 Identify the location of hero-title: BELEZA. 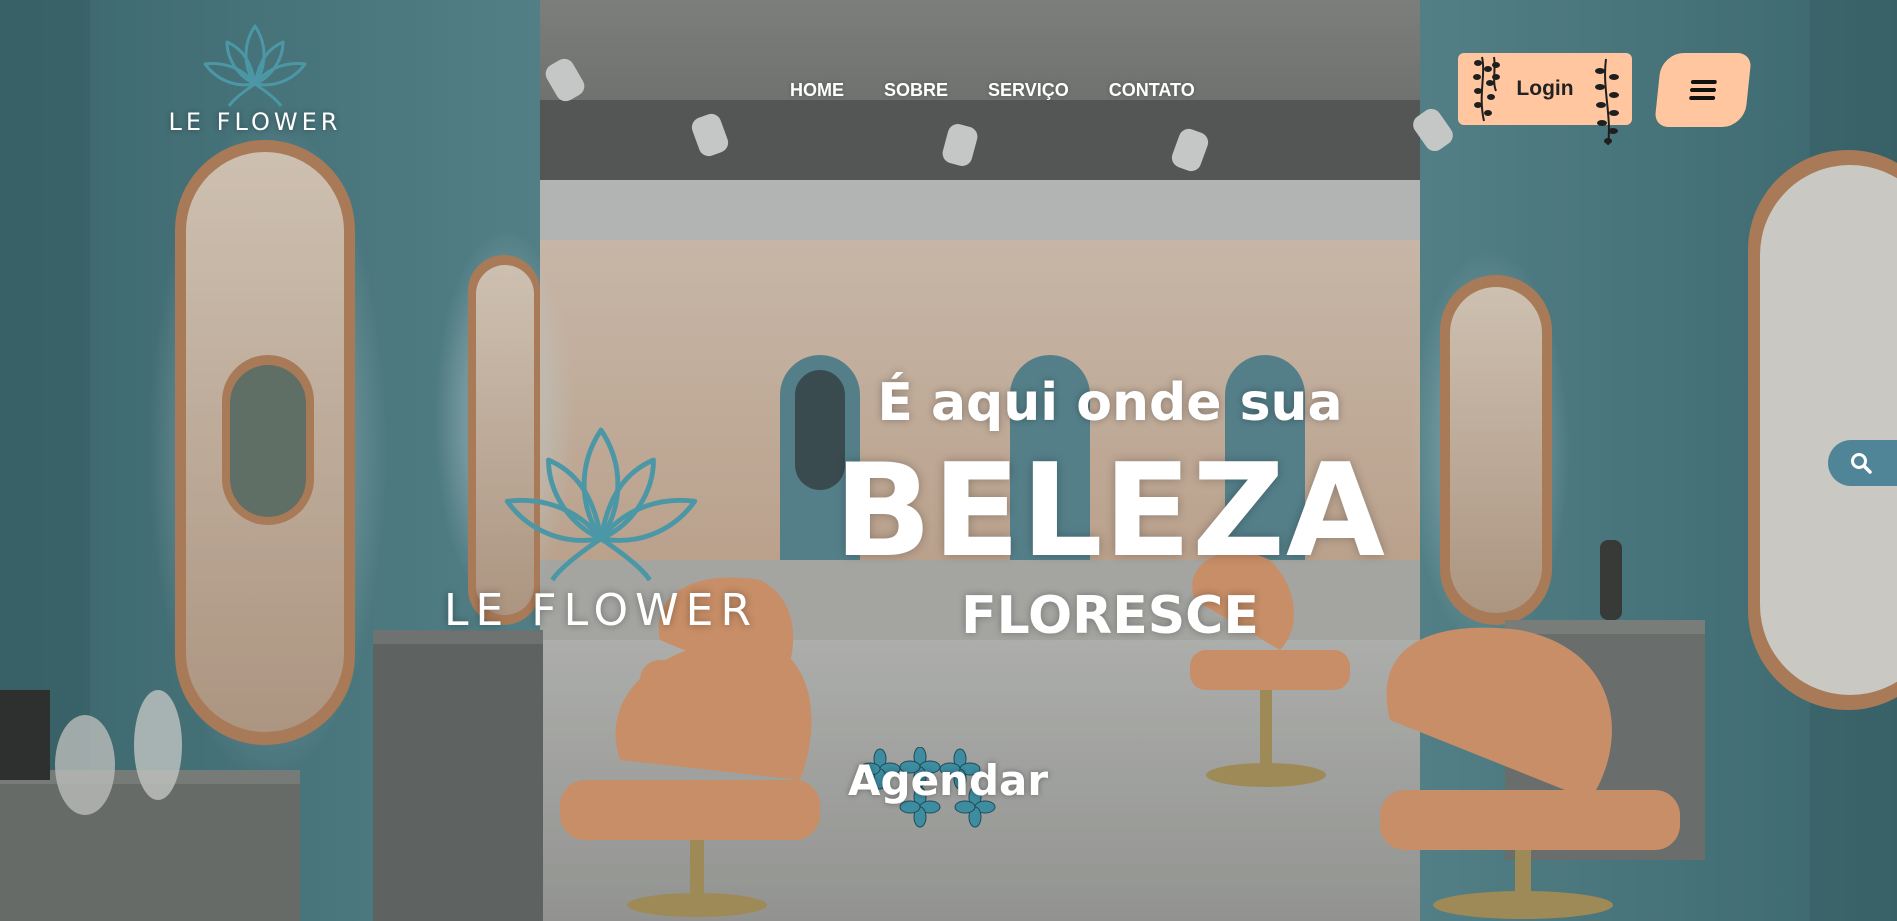
(1110, 511).